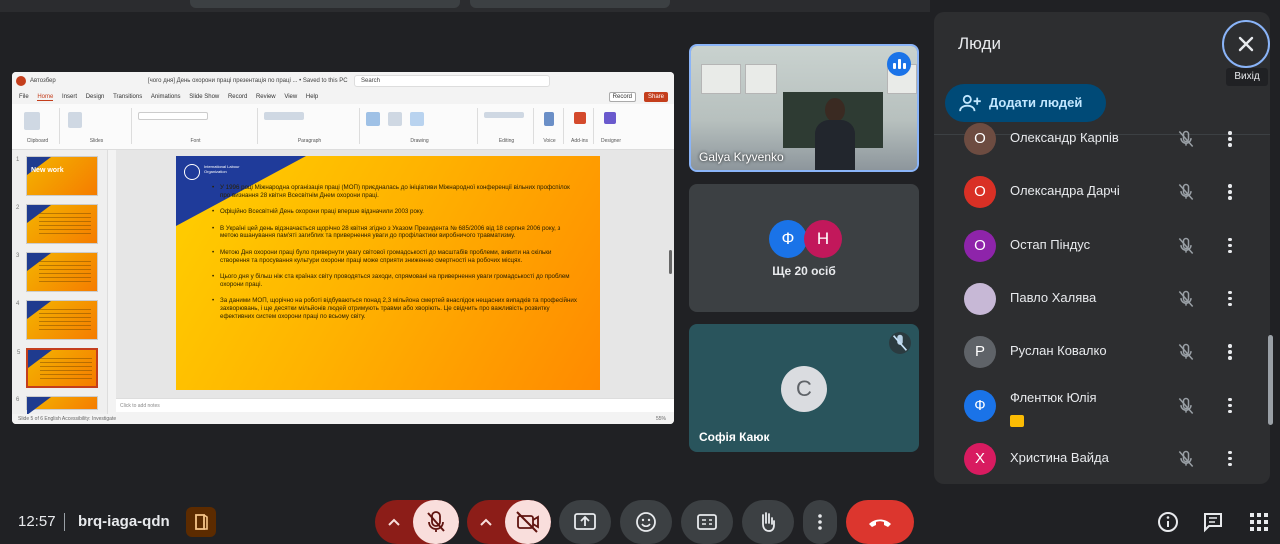 The height and width of the screenshot is (544, 1280). What do you see at coordinates (395, 405) in the screenshot?
I see `notes-pane: Click to add notes` at bounding box center [395, 405].